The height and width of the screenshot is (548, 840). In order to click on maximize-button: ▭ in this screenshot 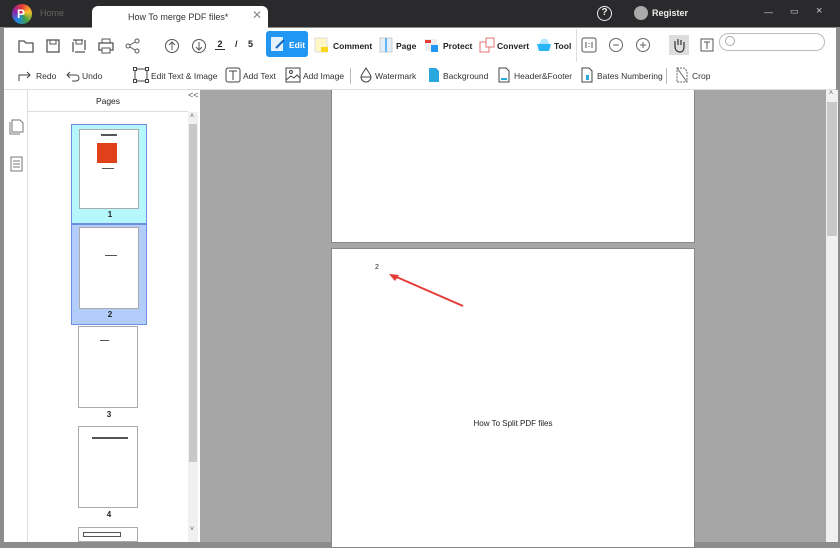, I will do `click(794, 11)`.